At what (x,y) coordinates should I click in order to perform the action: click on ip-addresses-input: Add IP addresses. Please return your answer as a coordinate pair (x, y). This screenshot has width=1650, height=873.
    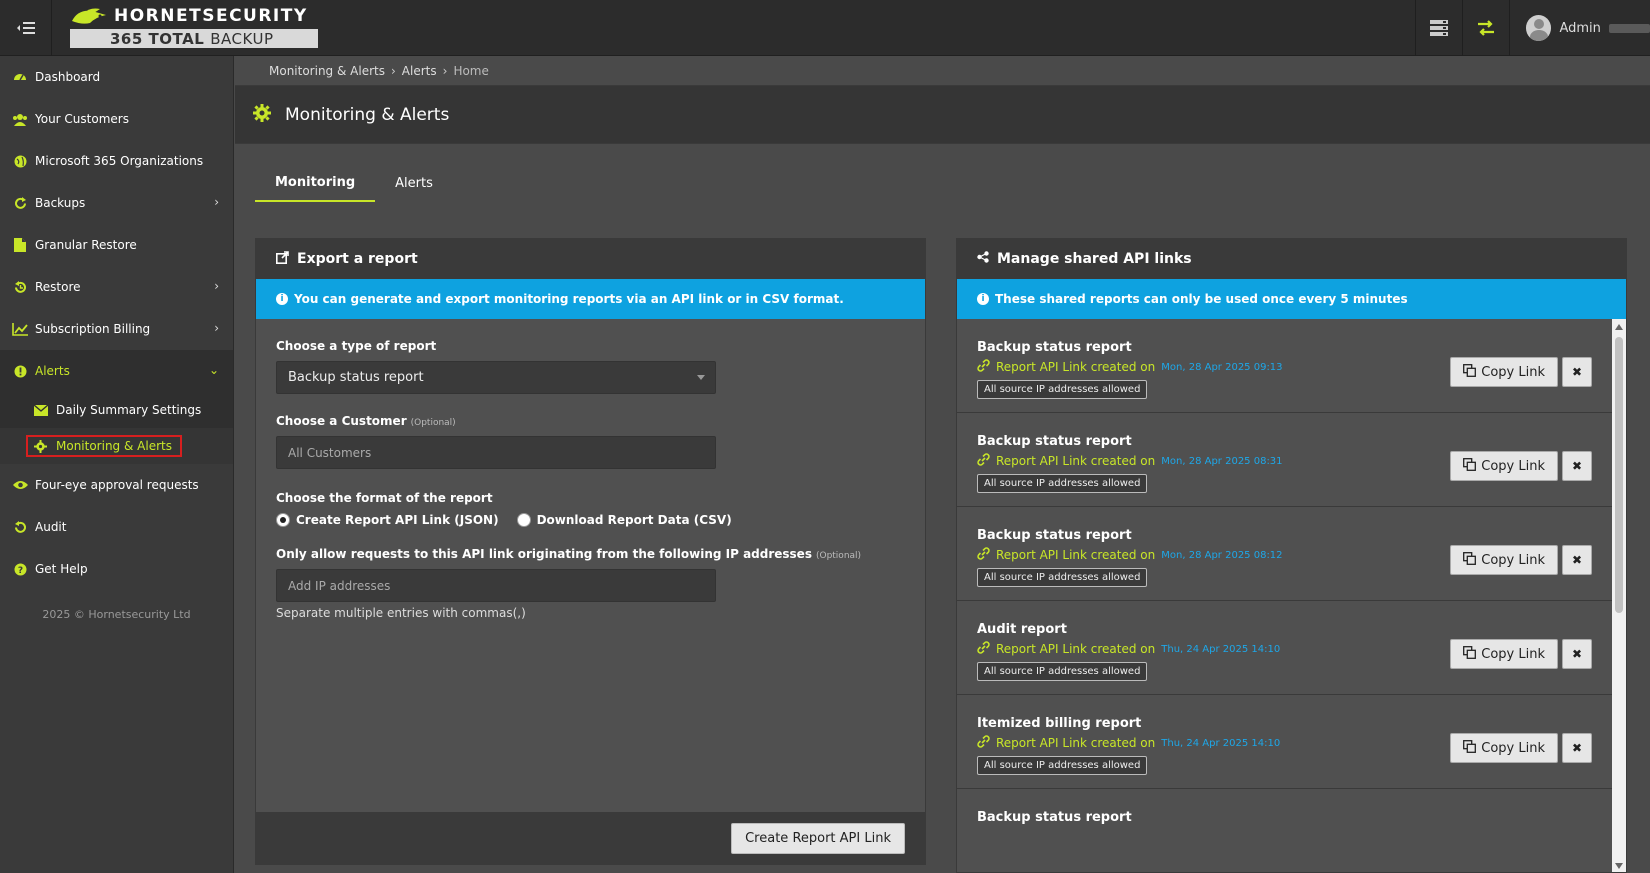
    Looking at the image, I should click on (496, 585).